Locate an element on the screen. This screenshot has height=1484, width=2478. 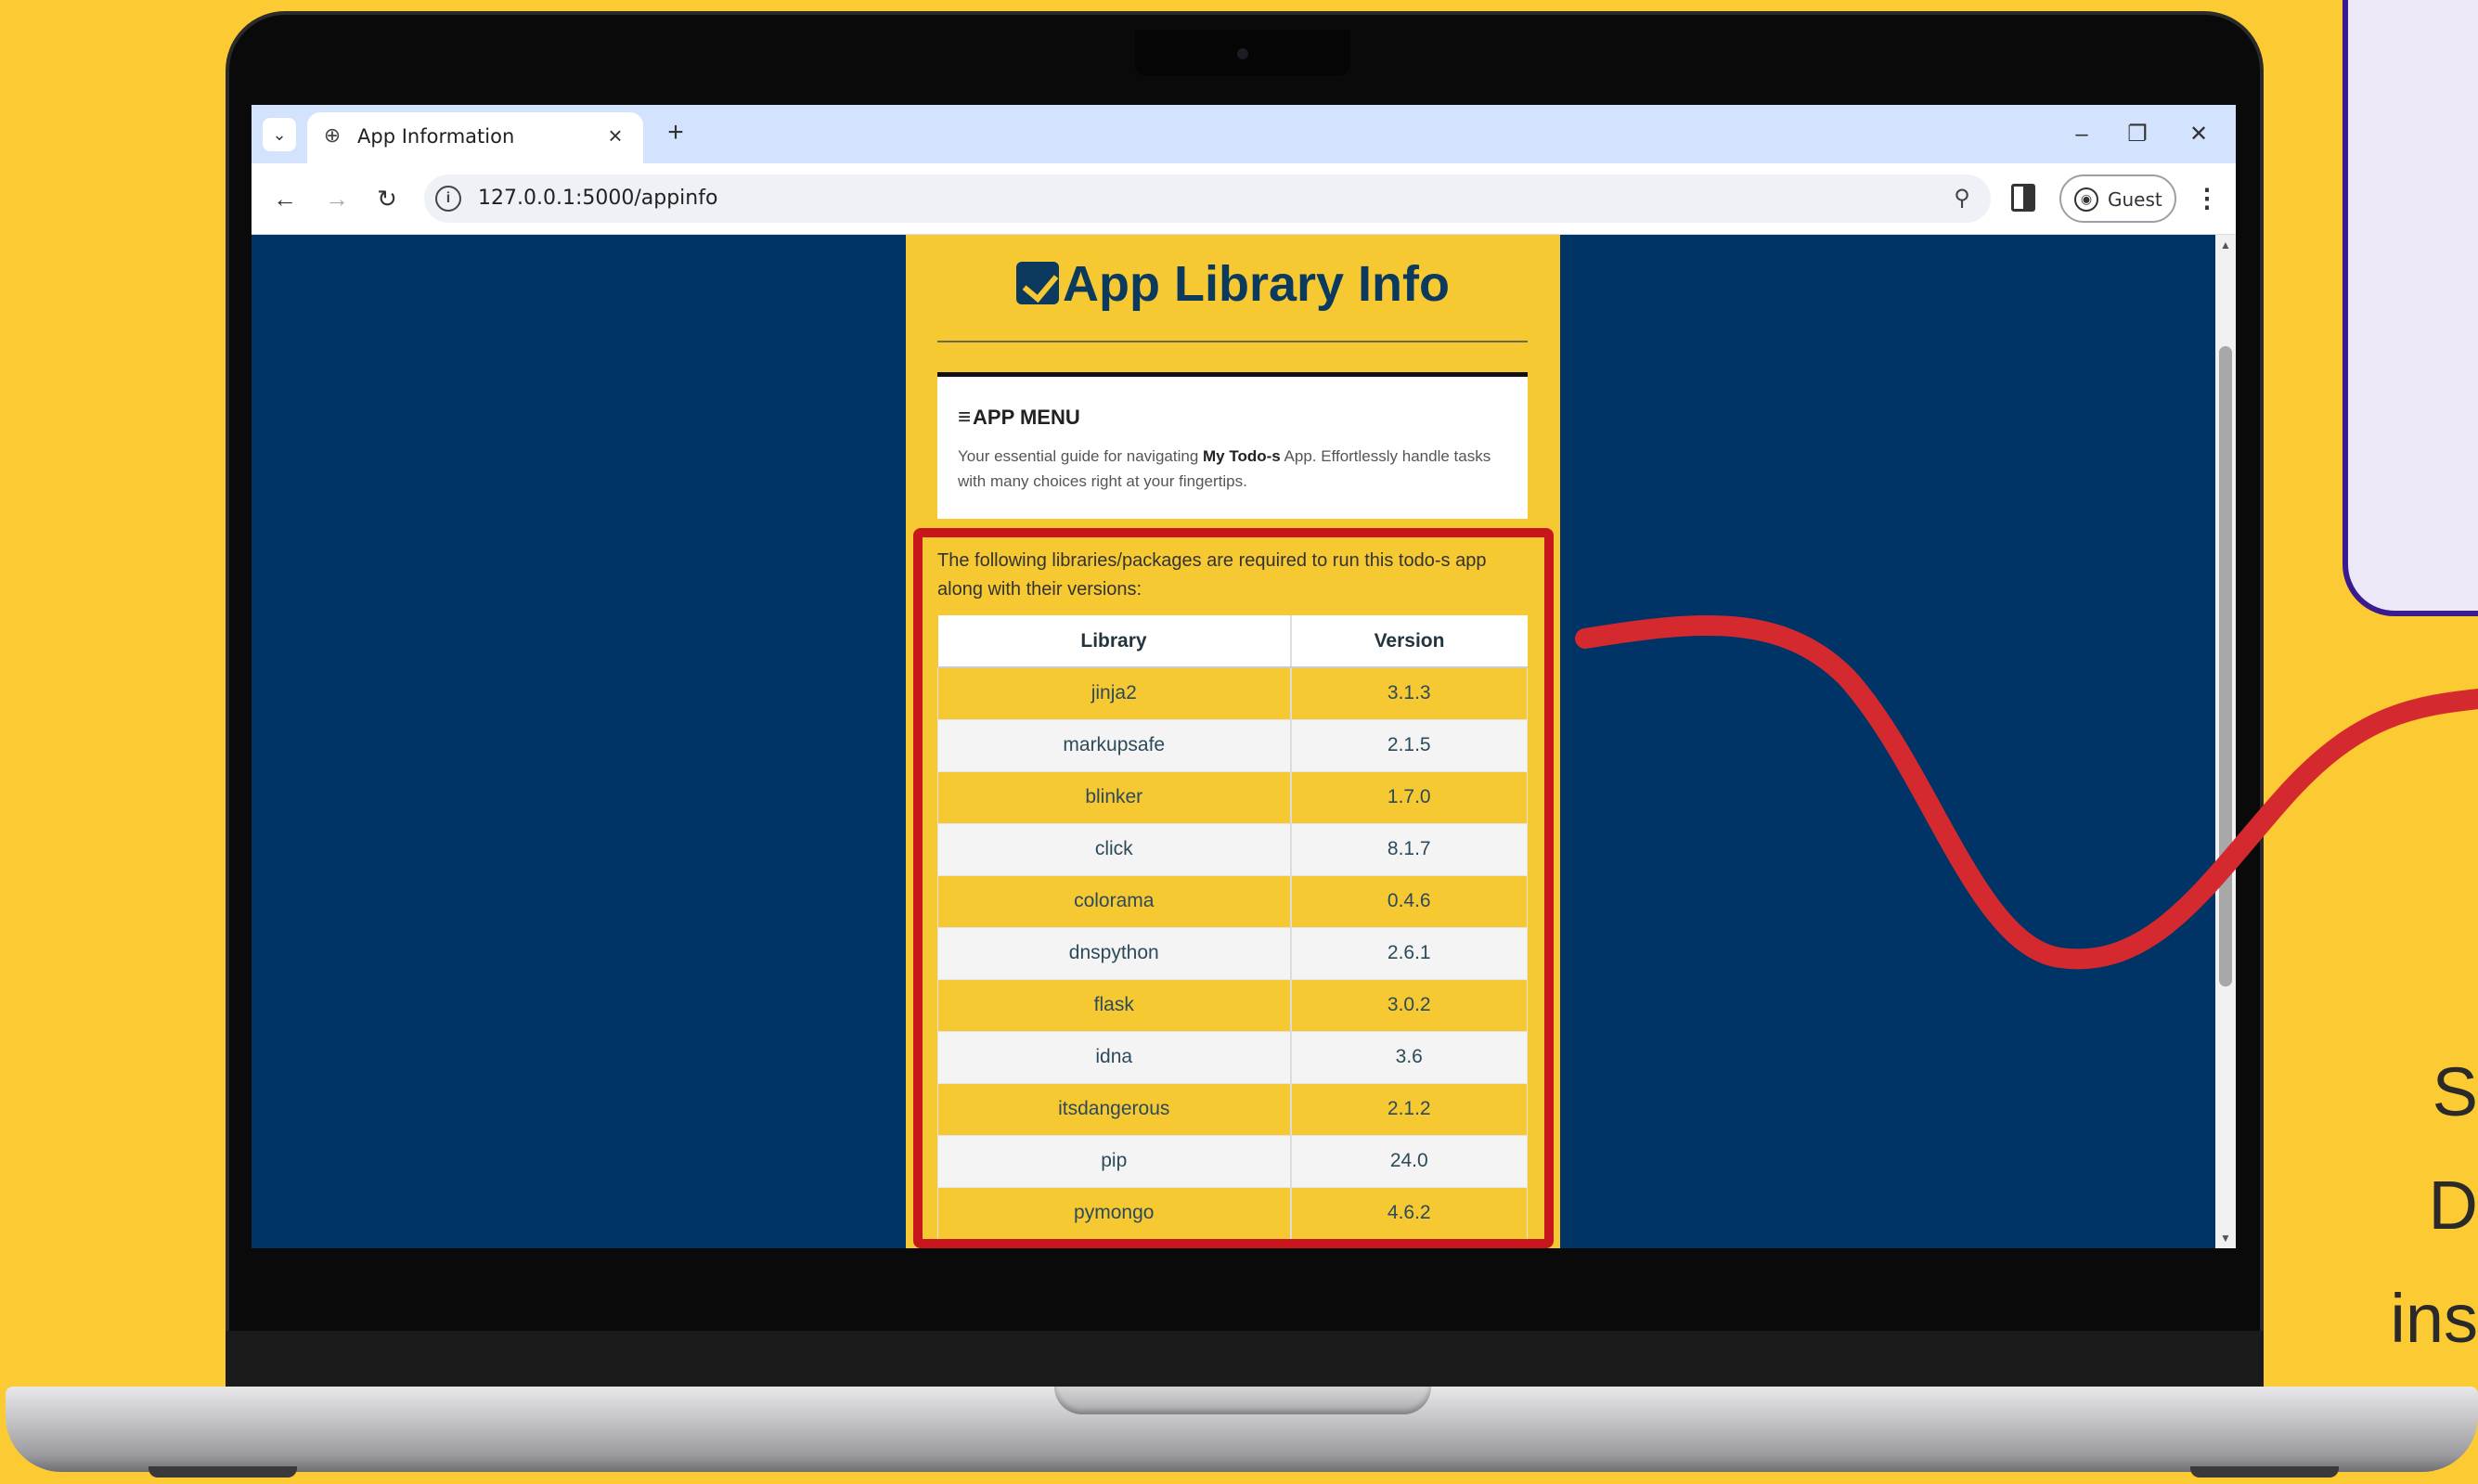
table-row: click 8.1.7 is located at coordinates (1232, 849).